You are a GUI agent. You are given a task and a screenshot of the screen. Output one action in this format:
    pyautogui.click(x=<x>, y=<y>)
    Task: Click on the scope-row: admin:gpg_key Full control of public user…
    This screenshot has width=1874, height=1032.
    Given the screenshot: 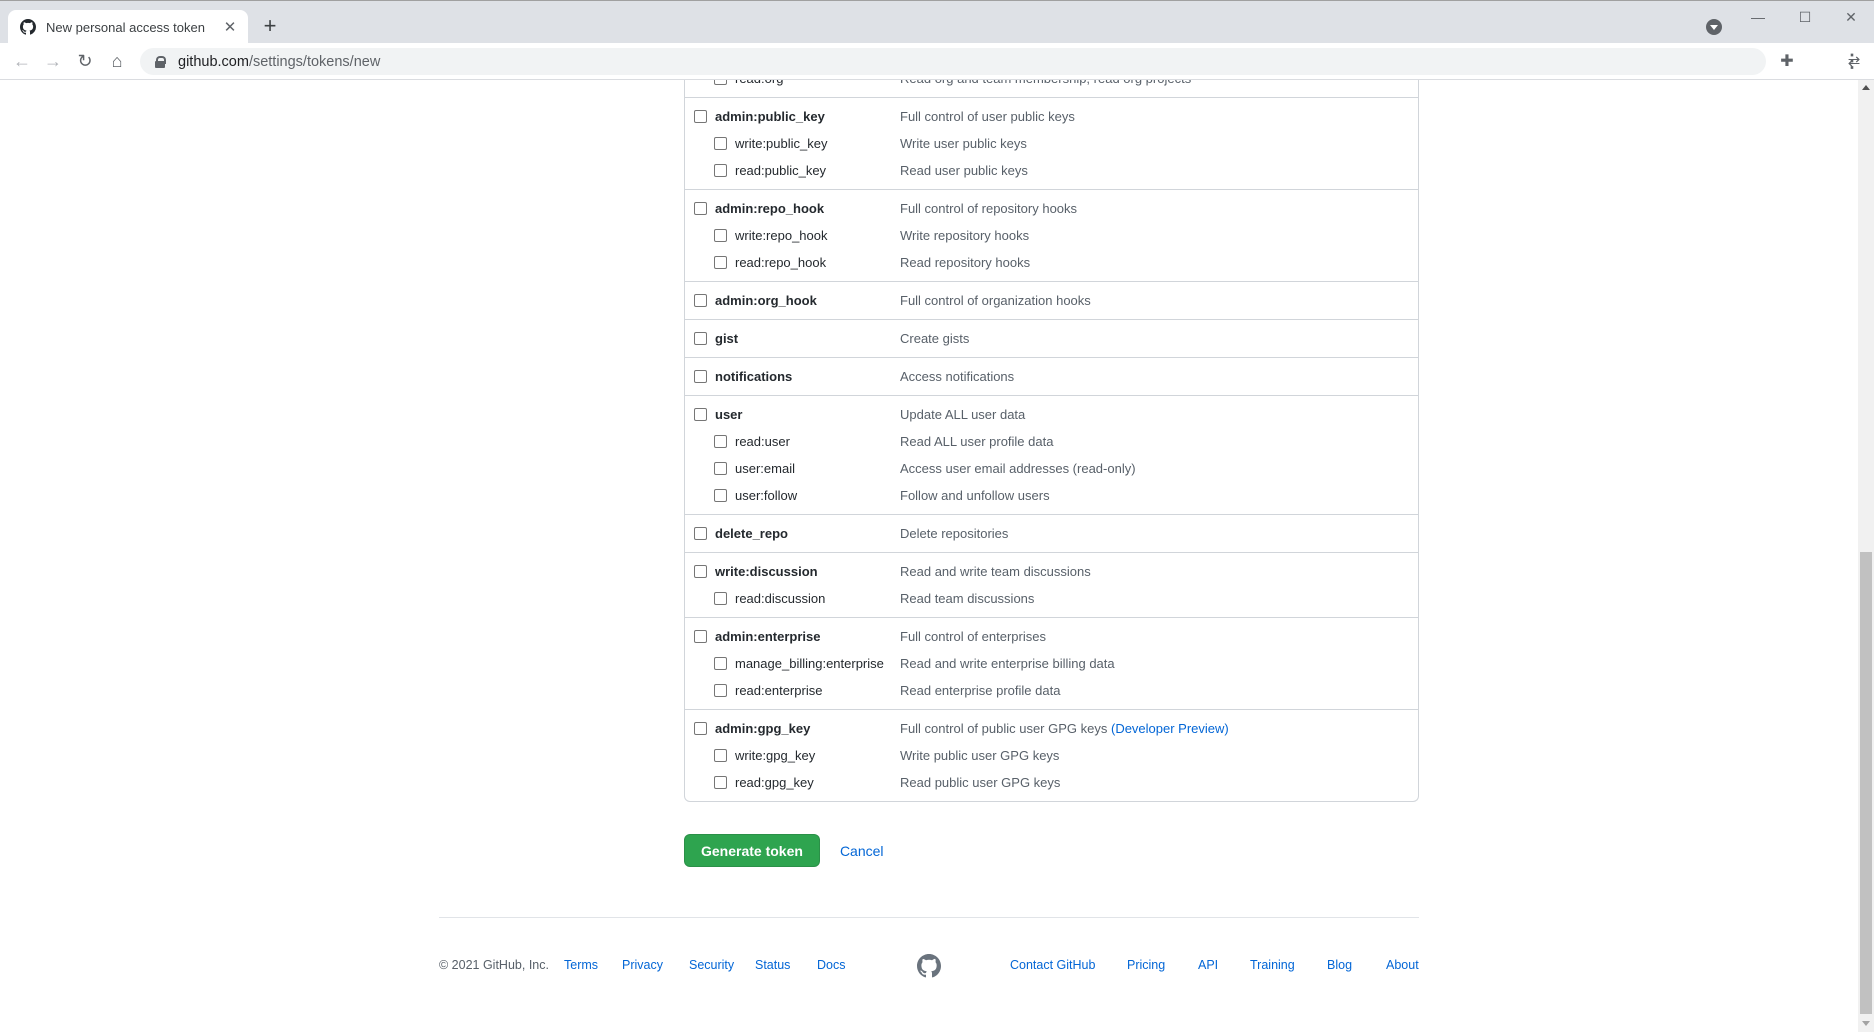 What is the action you would take?
    pyautogui.click(x=1051, y=728)
    